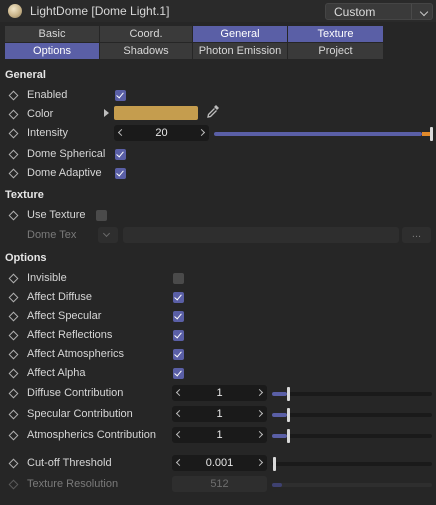  What do you see at coordinates (240, 51) in the screenshot?
I see `tab-photon-emission: Photon Emission` at bounding box center [240, 51].